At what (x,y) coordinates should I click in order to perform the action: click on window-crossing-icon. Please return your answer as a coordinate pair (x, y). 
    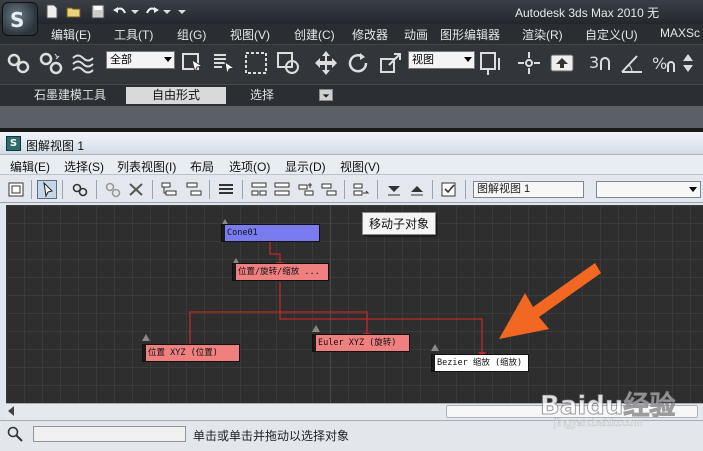
    Looking at the image, I should click on (288, 63).